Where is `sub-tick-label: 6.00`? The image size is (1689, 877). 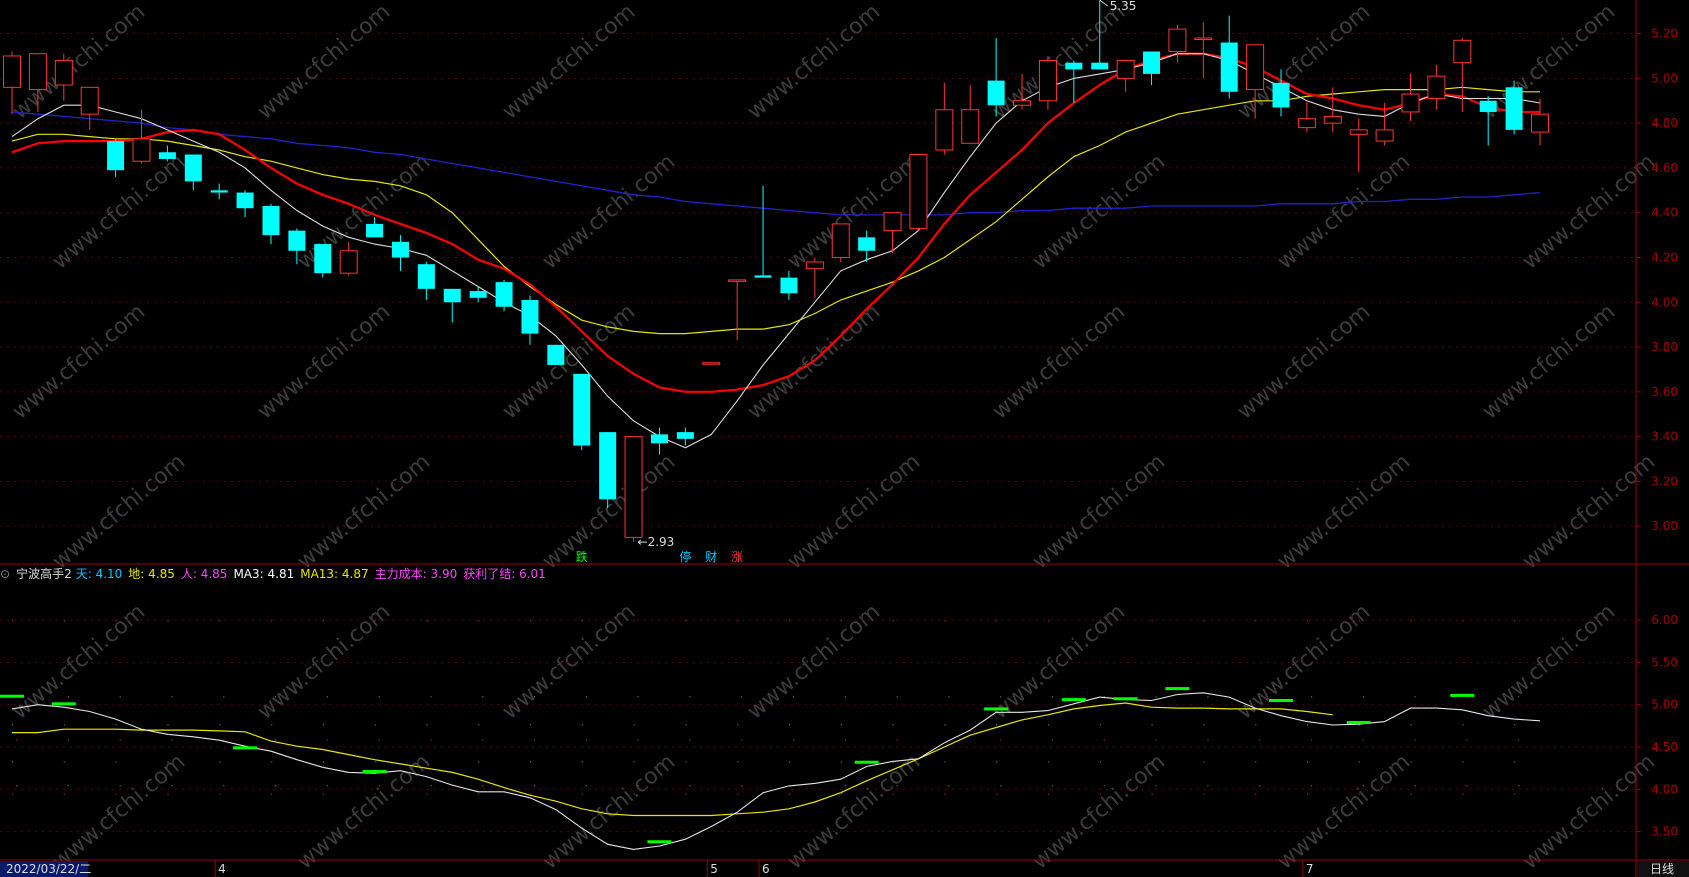
sub-tick-label: 6.00 is located at coordinates (1664, 620).